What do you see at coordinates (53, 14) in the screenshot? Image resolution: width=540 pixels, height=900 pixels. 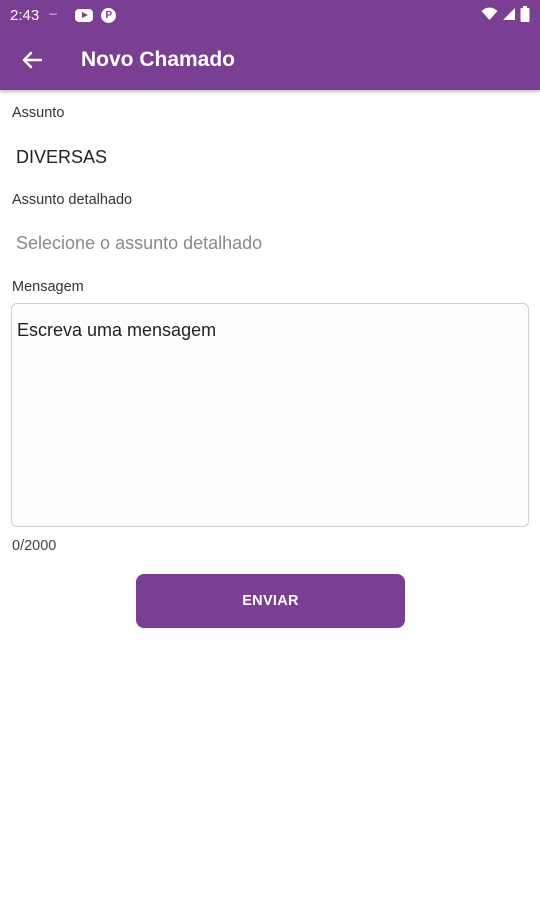 I see `data-saver-icon: -·-` at bounding box center [53, 14].